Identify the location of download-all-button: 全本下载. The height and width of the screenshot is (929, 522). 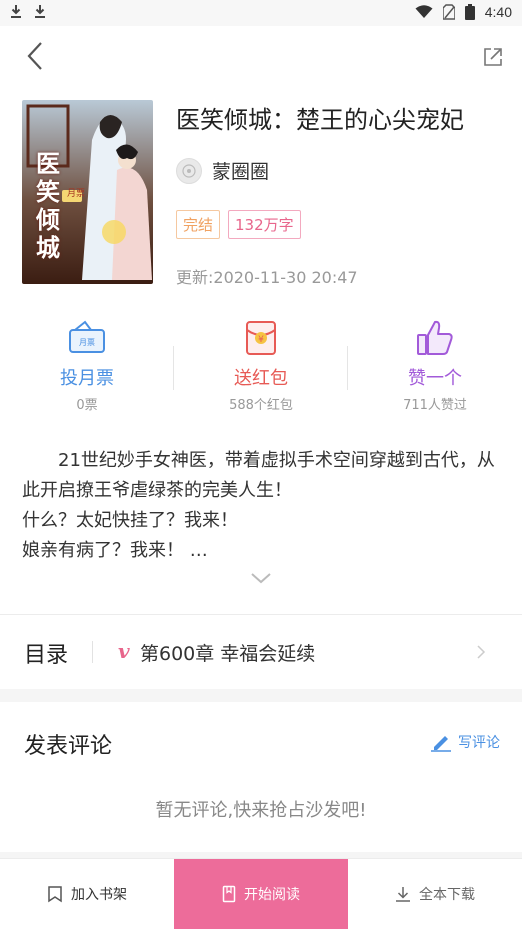
(435, 894).